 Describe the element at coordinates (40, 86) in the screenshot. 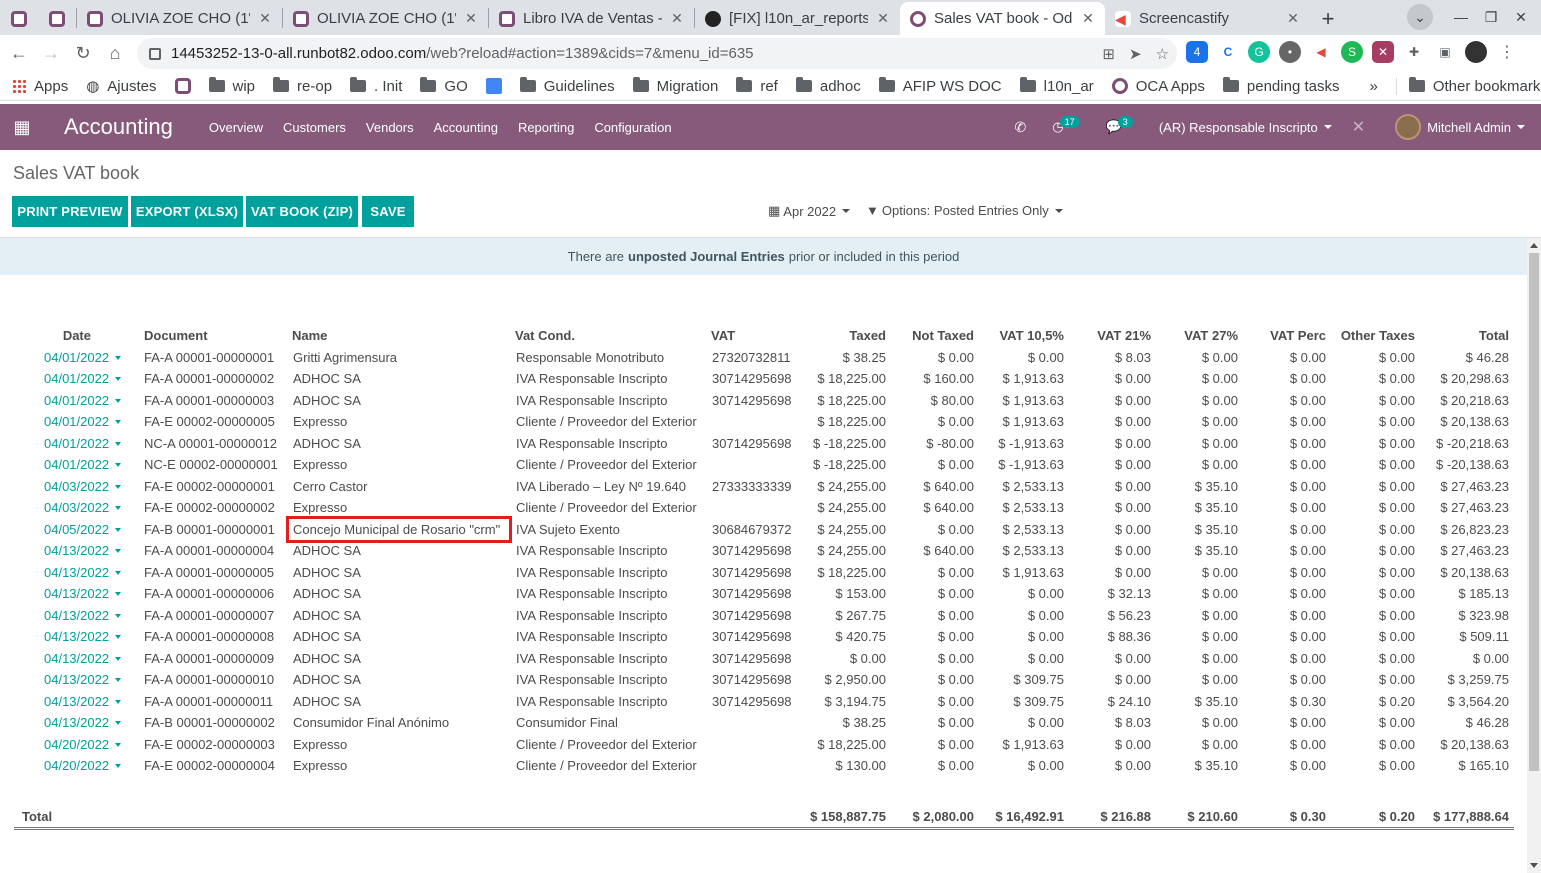

I see `bookmark-apps: Apps` at that location.